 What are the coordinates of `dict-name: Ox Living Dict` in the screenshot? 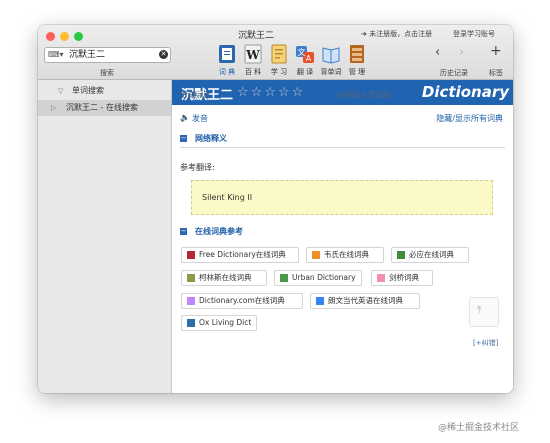 It's located at (225, 322).